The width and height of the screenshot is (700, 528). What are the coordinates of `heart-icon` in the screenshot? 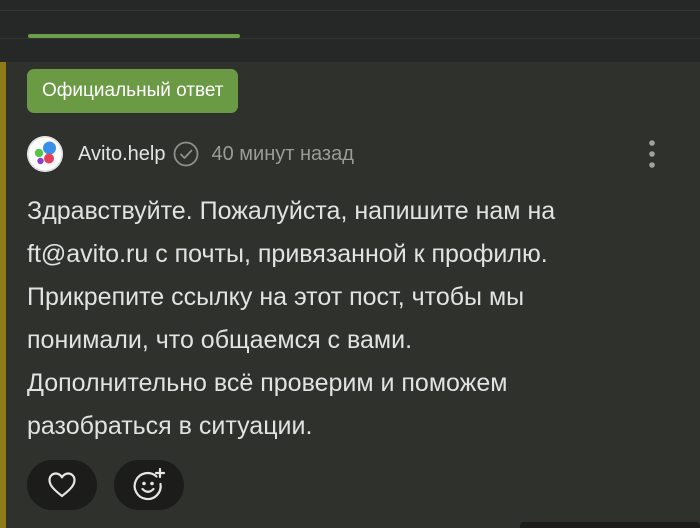 It's located at (62, 485).